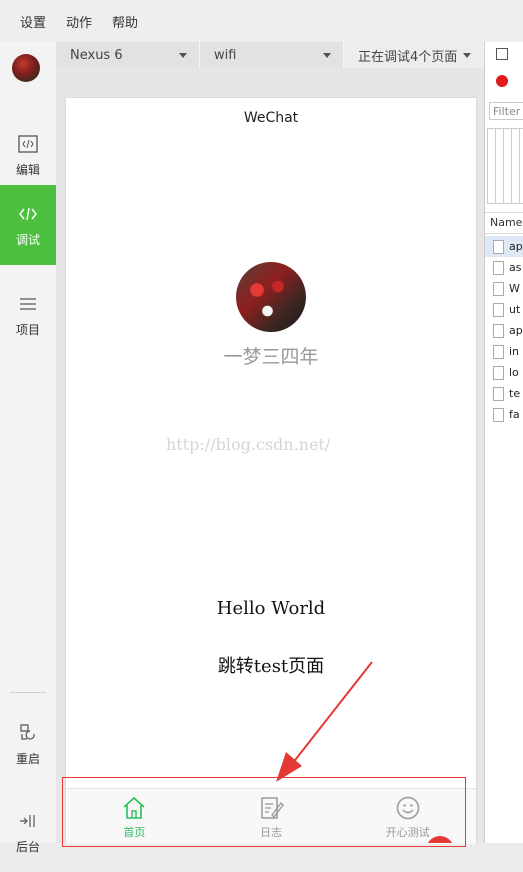 This screenshot has height=872, width=523. Describe the element at coordinates (502, 54) in the screenshot. I see `inspect-element-icon` at that location.